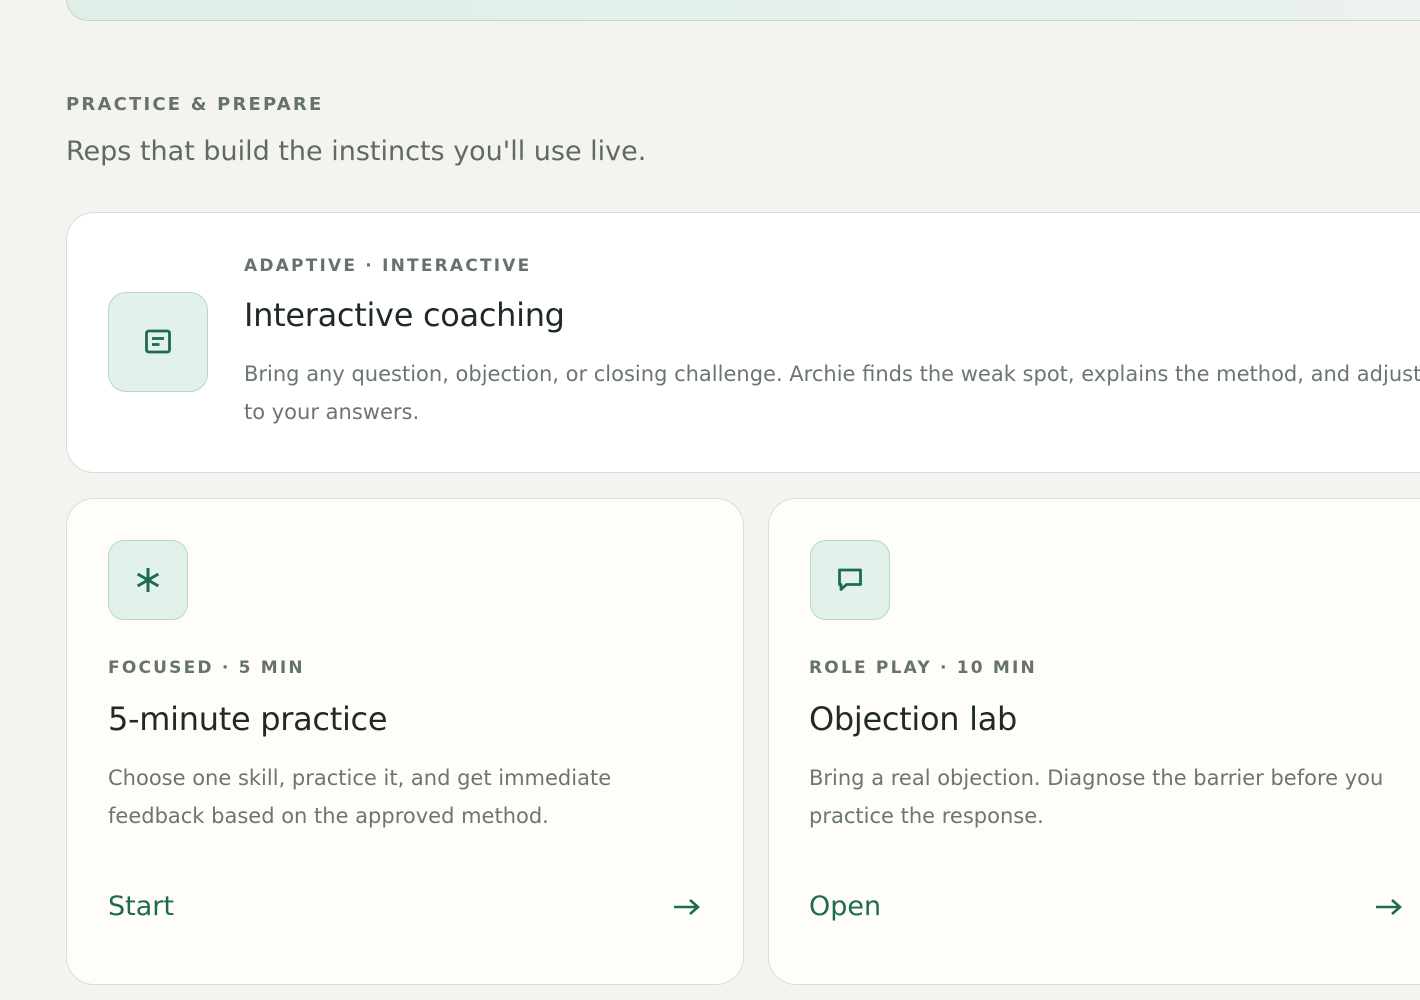 The height and width of the screenshot is (1000, 1420). What do you see at coordinates (923, 668) in the screenshot?
I see `card-eyebrow: ROLE PLAY · 10 MIN` at bounding box center [923, 668].